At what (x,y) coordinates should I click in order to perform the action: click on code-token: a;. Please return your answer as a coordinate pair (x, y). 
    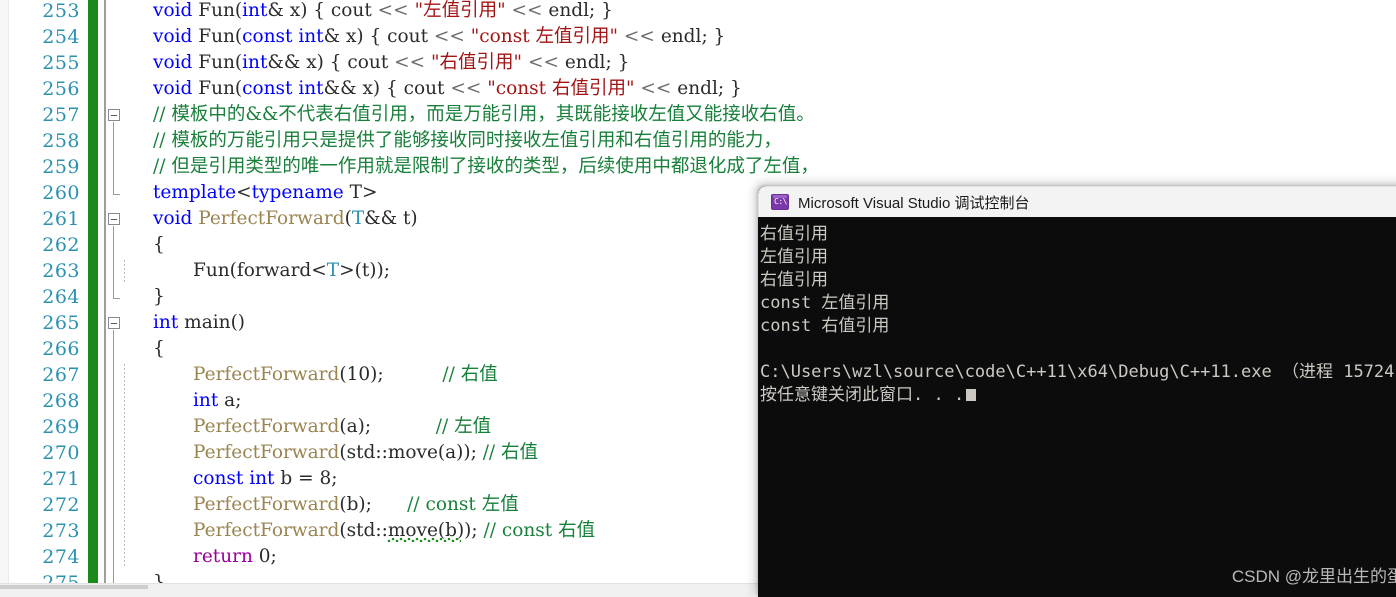
    Looking at the image, I should click on (230, 400).